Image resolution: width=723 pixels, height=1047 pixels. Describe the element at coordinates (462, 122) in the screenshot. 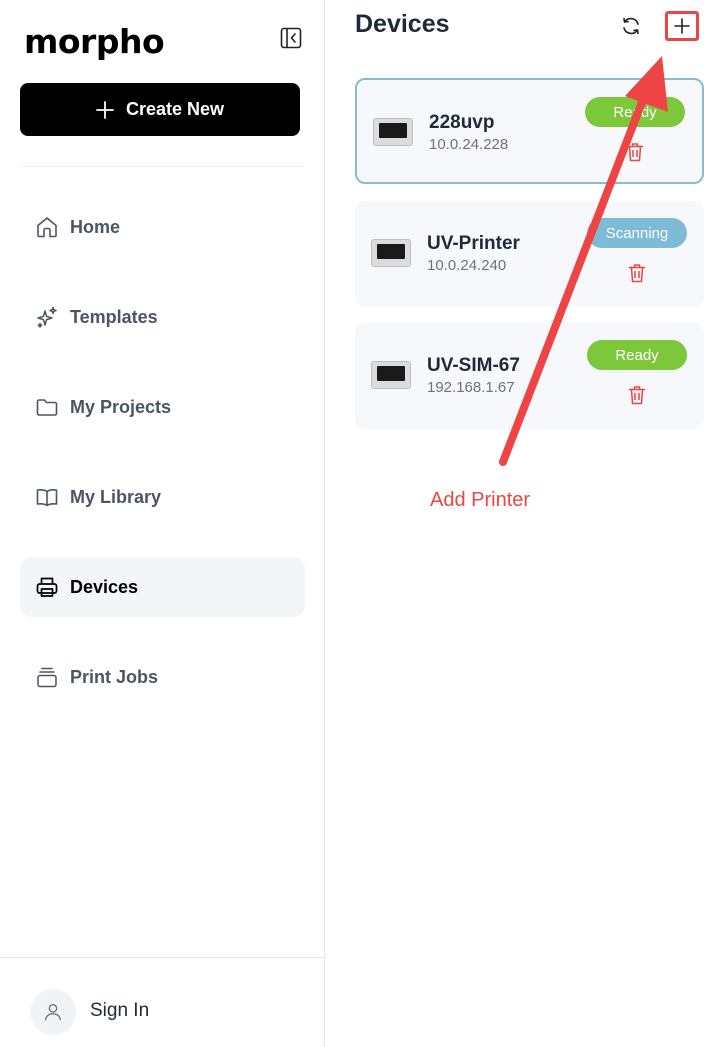

I see `device-name: 228uvp` at that location.